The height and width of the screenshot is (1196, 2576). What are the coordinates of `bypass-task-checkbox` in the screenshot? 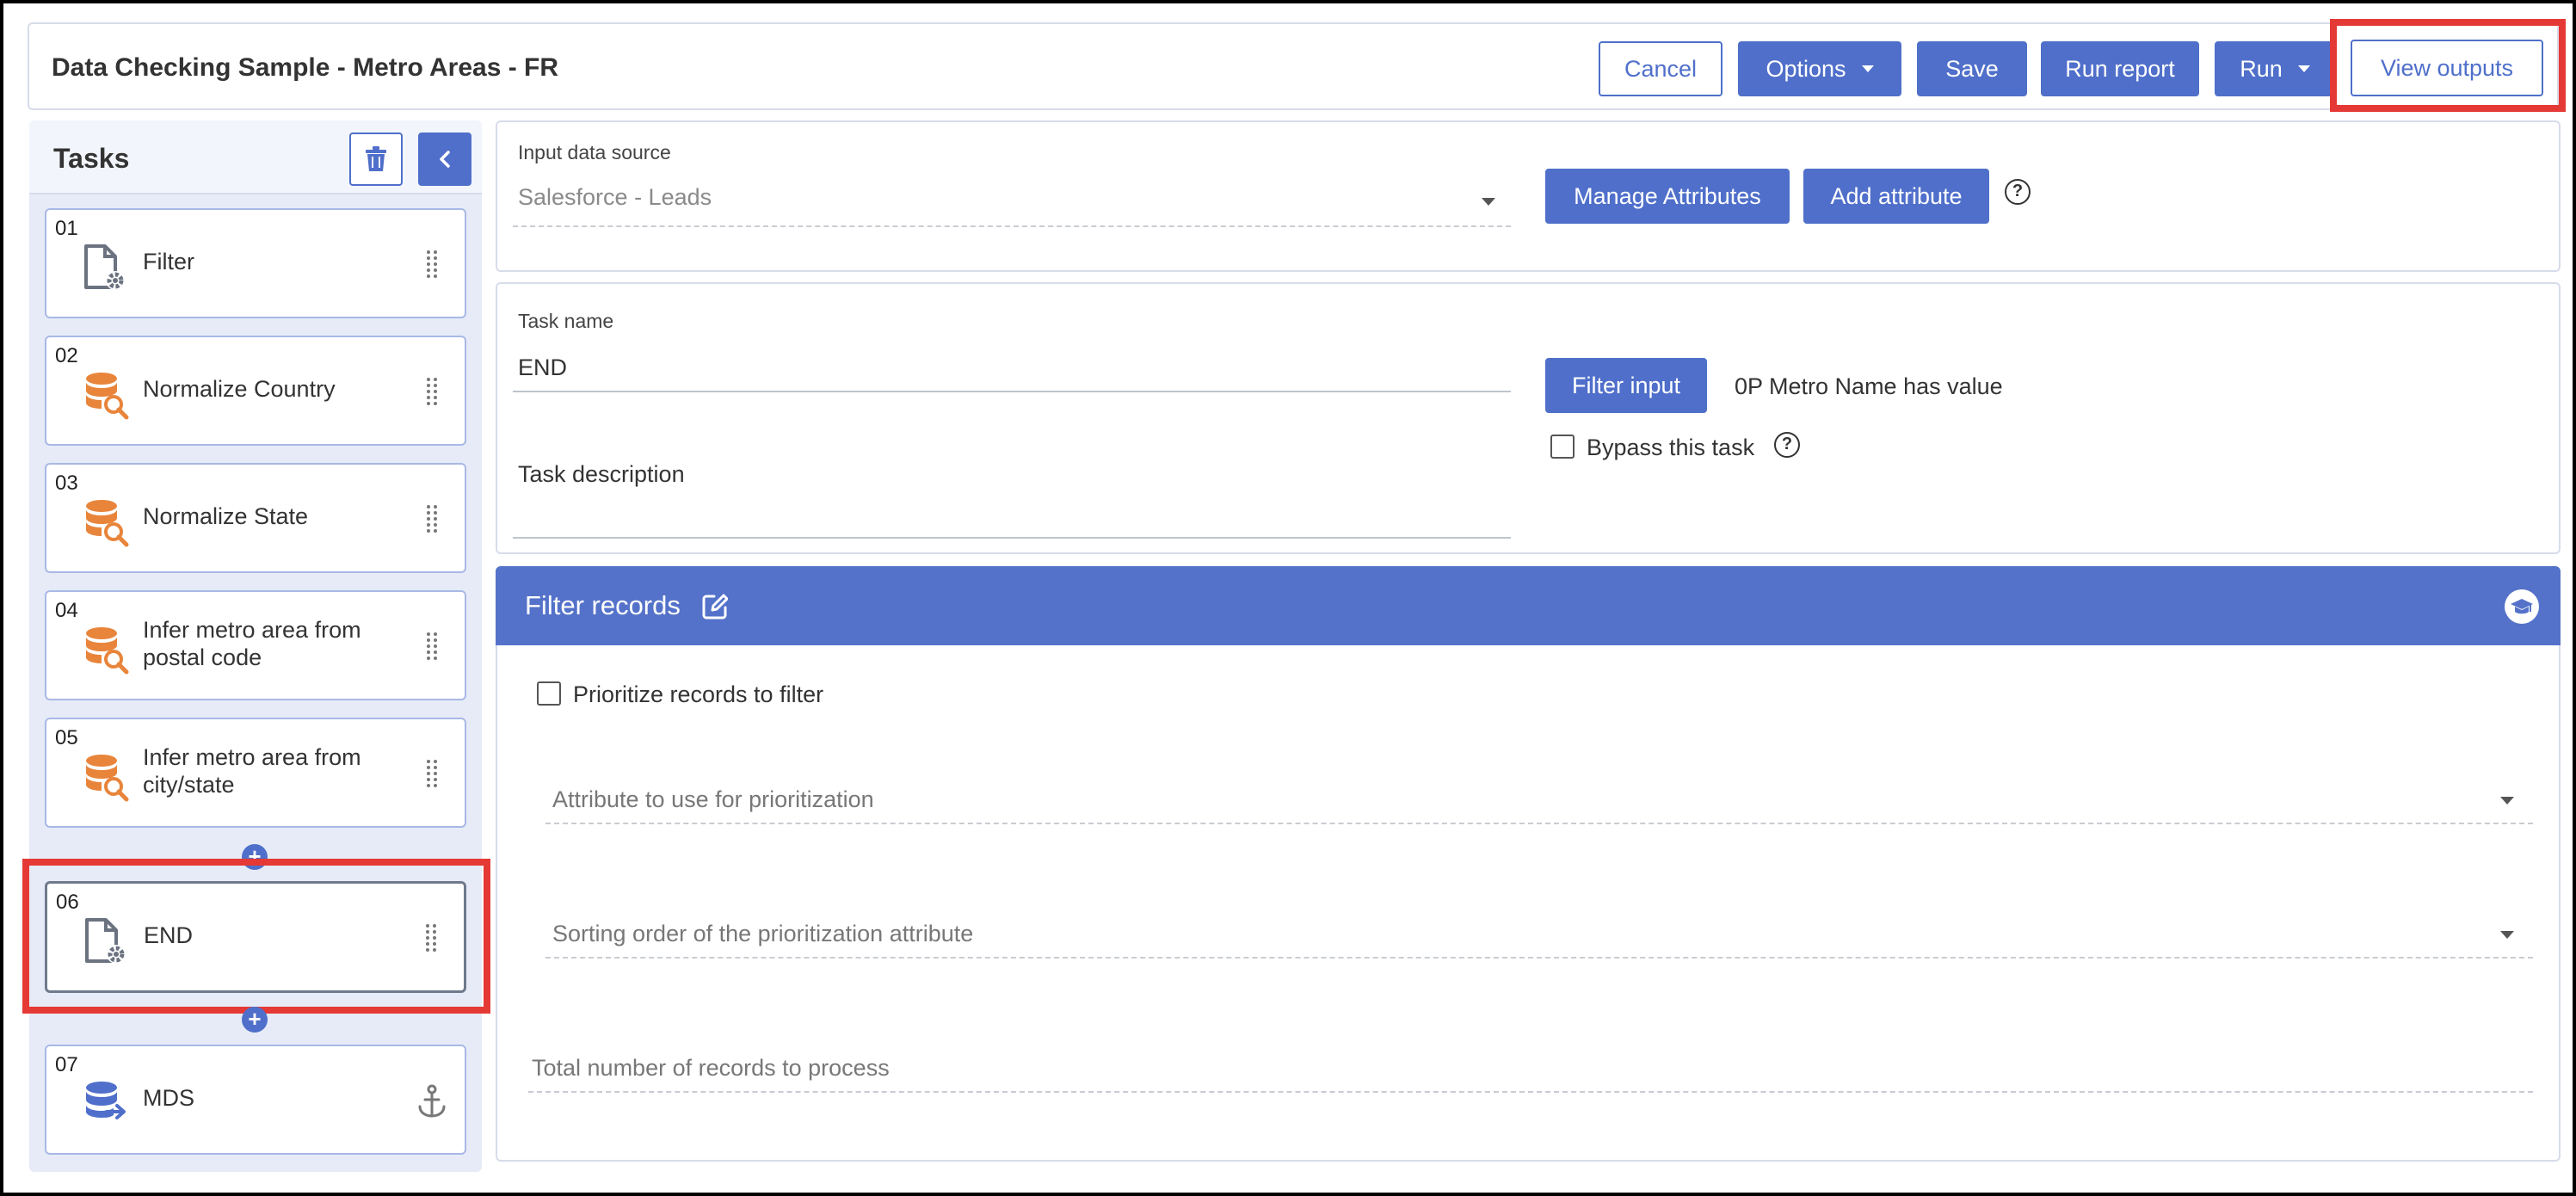 It's located at (1562, 447).